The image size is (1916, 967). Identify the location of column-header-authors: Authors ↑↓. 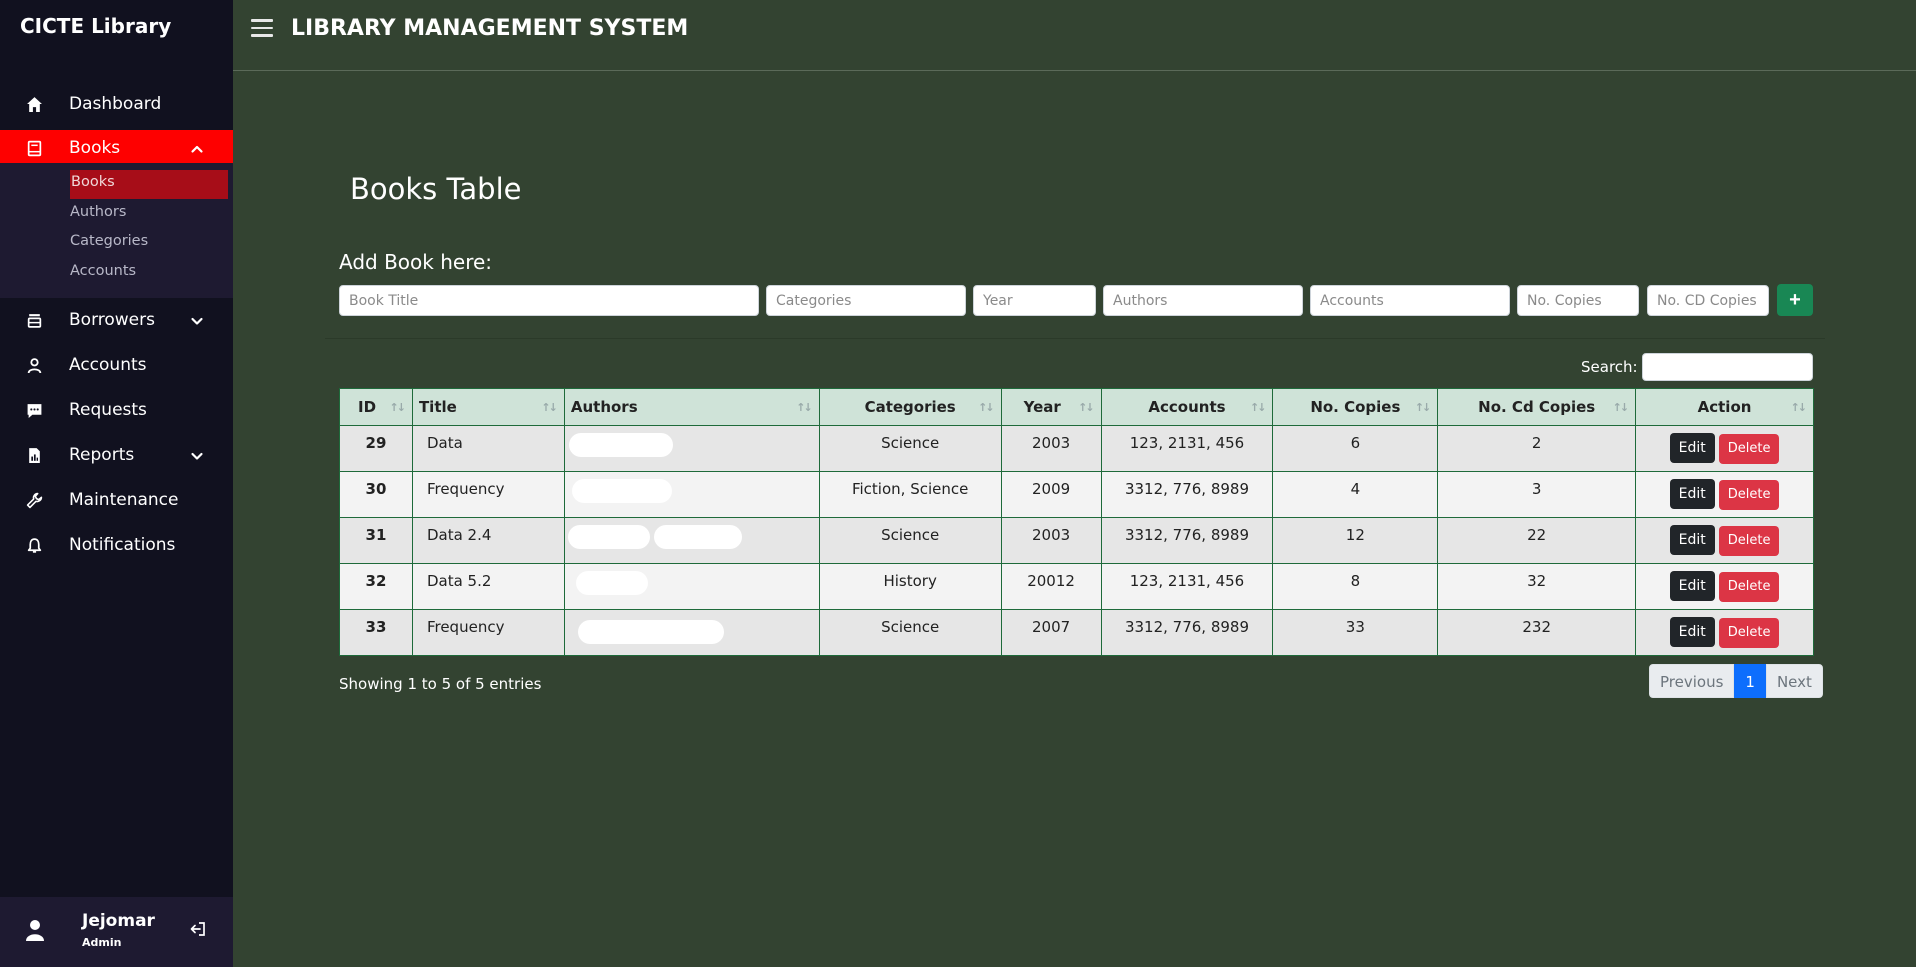
(691, 407).